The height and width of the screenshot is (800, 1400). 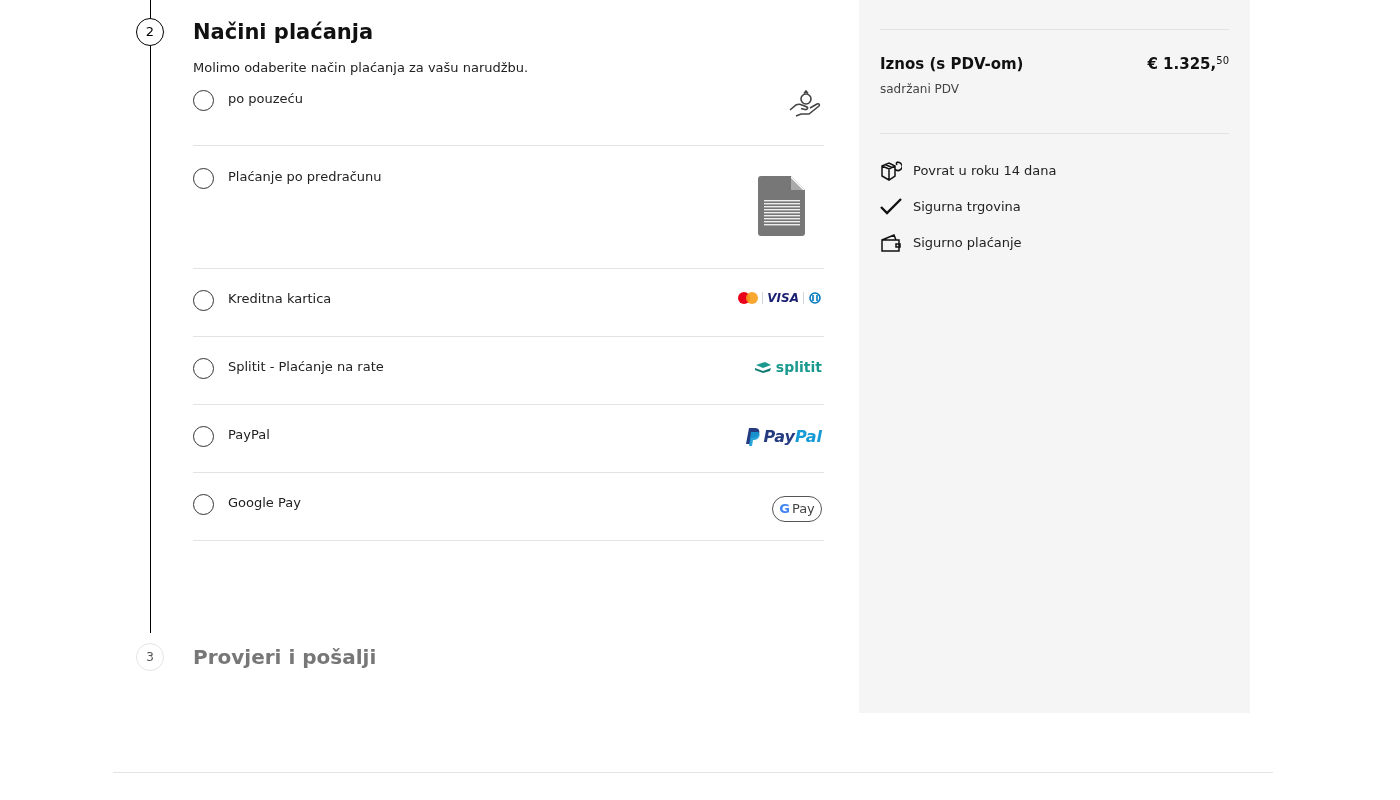 What do you see at coordinates (891, 170) in the screenshot?
I see `box-return-icon` at bounding box center [891, 170].